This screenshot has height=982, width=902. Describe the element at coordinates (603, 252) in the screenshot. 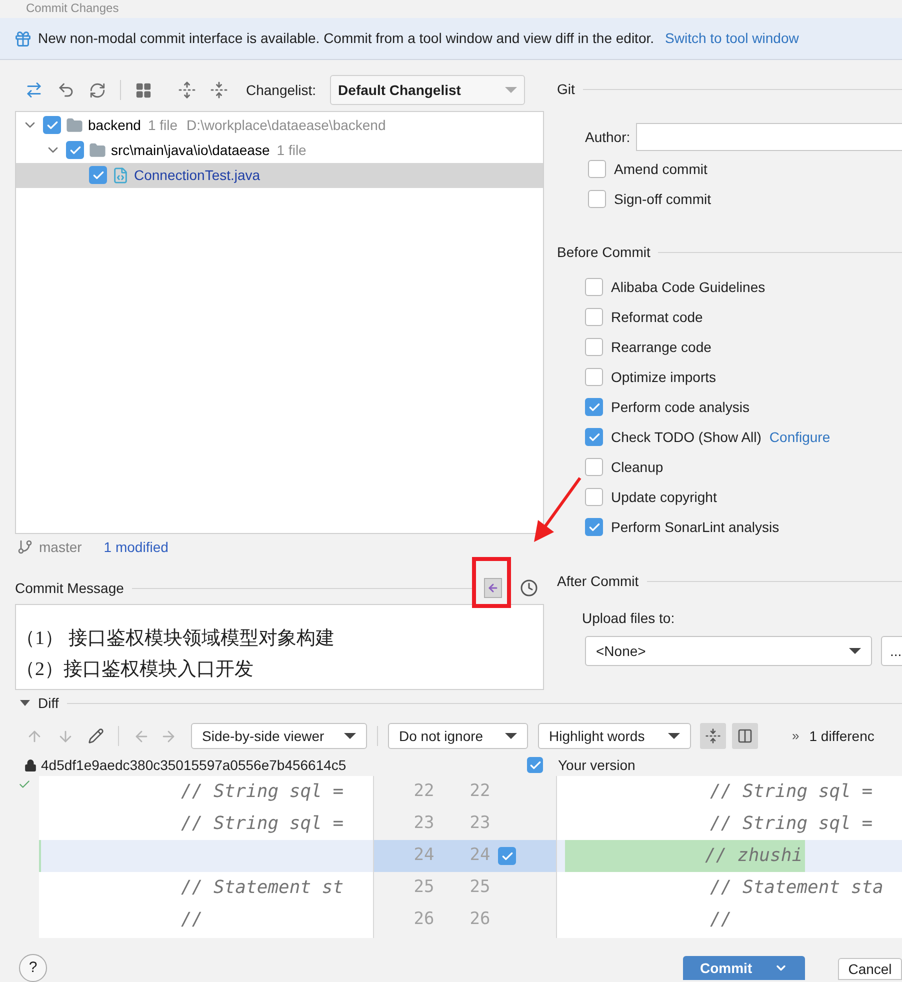

I see `section-title: Before Commit` at that location.